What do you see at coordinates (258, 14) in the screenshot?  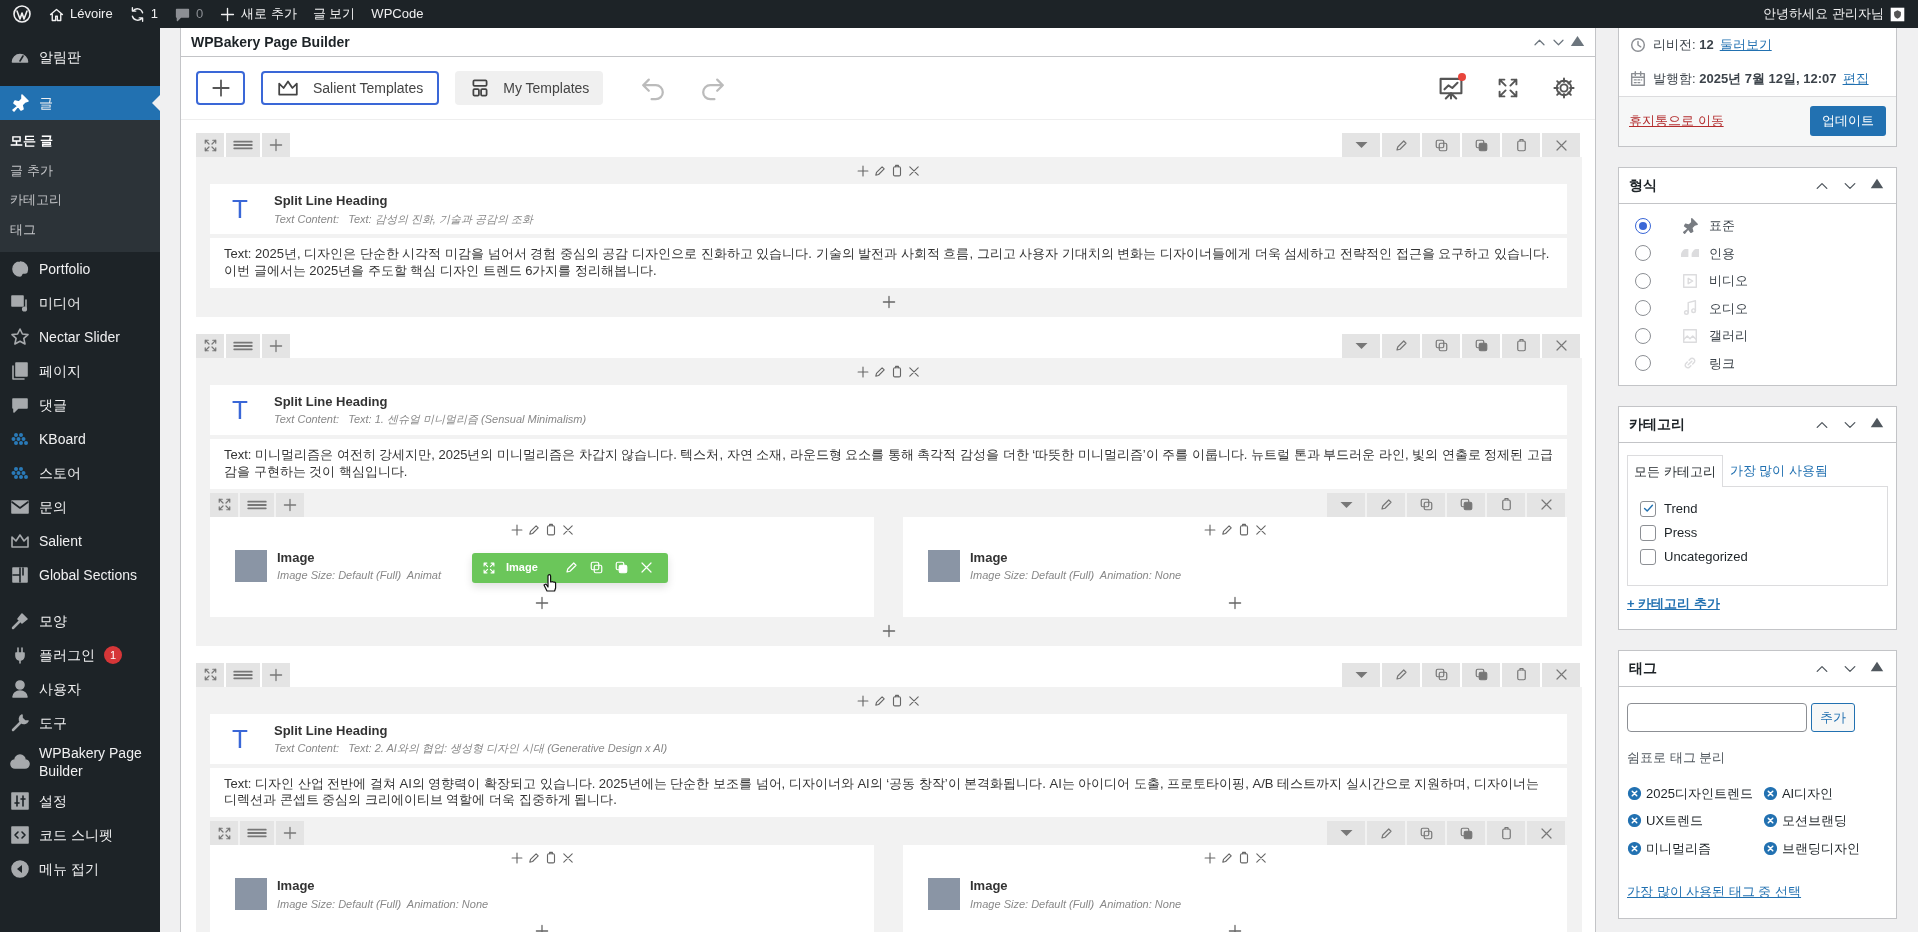 I see `admin-bar-link: 새로 추가` at bounding box center [258, 14].